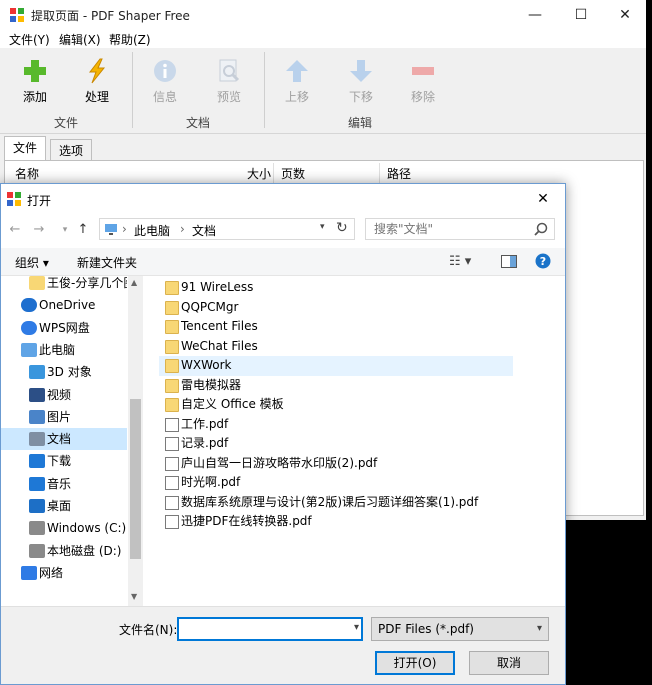  What do you see at coordinates (336, 425) in the screenshot?
I see `file-item: 工作.pdf` at bounding box center [336, 425].